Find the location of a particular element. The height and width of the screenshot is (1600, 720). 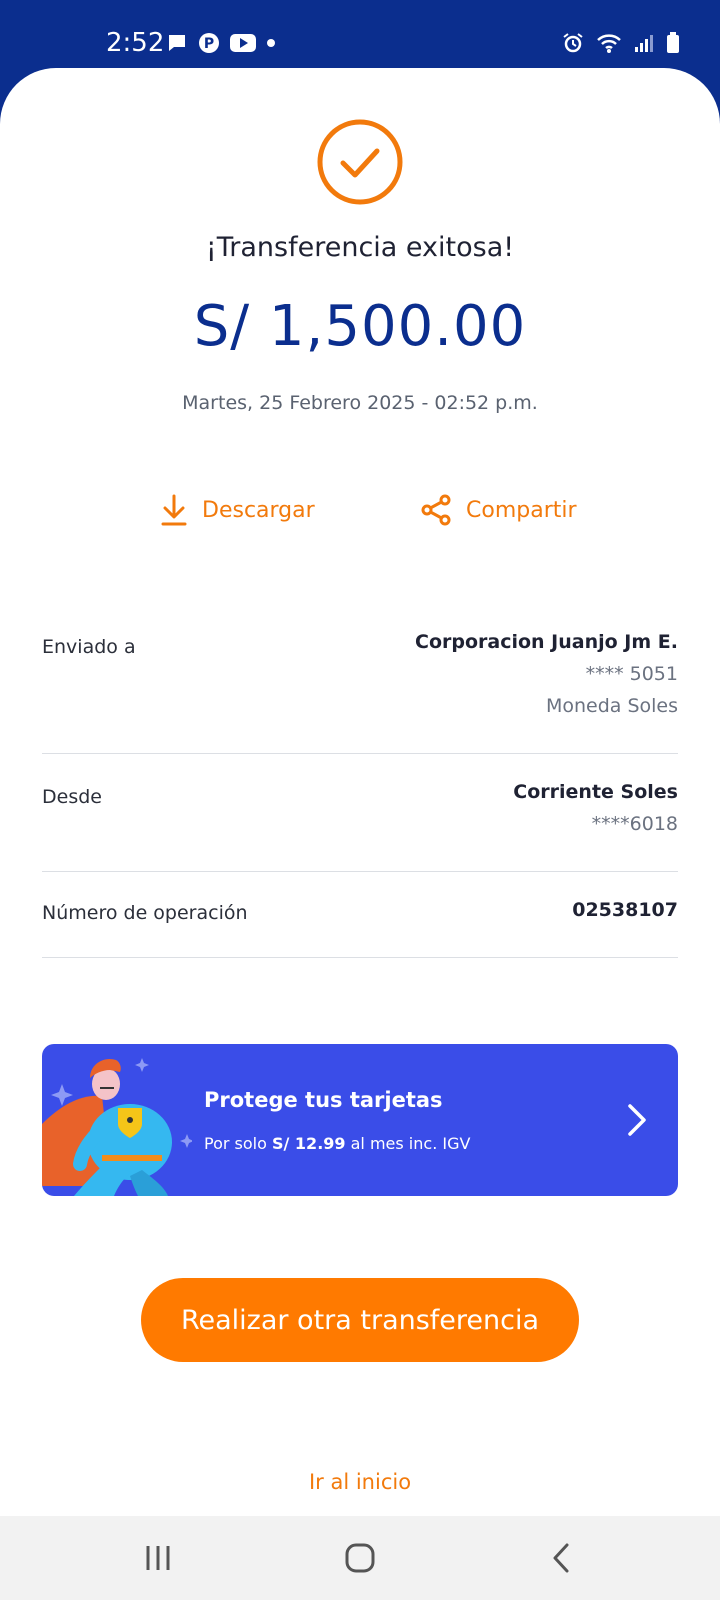

transfer-amount: S/ 1,500.00 is located at coordinates (360, 326).